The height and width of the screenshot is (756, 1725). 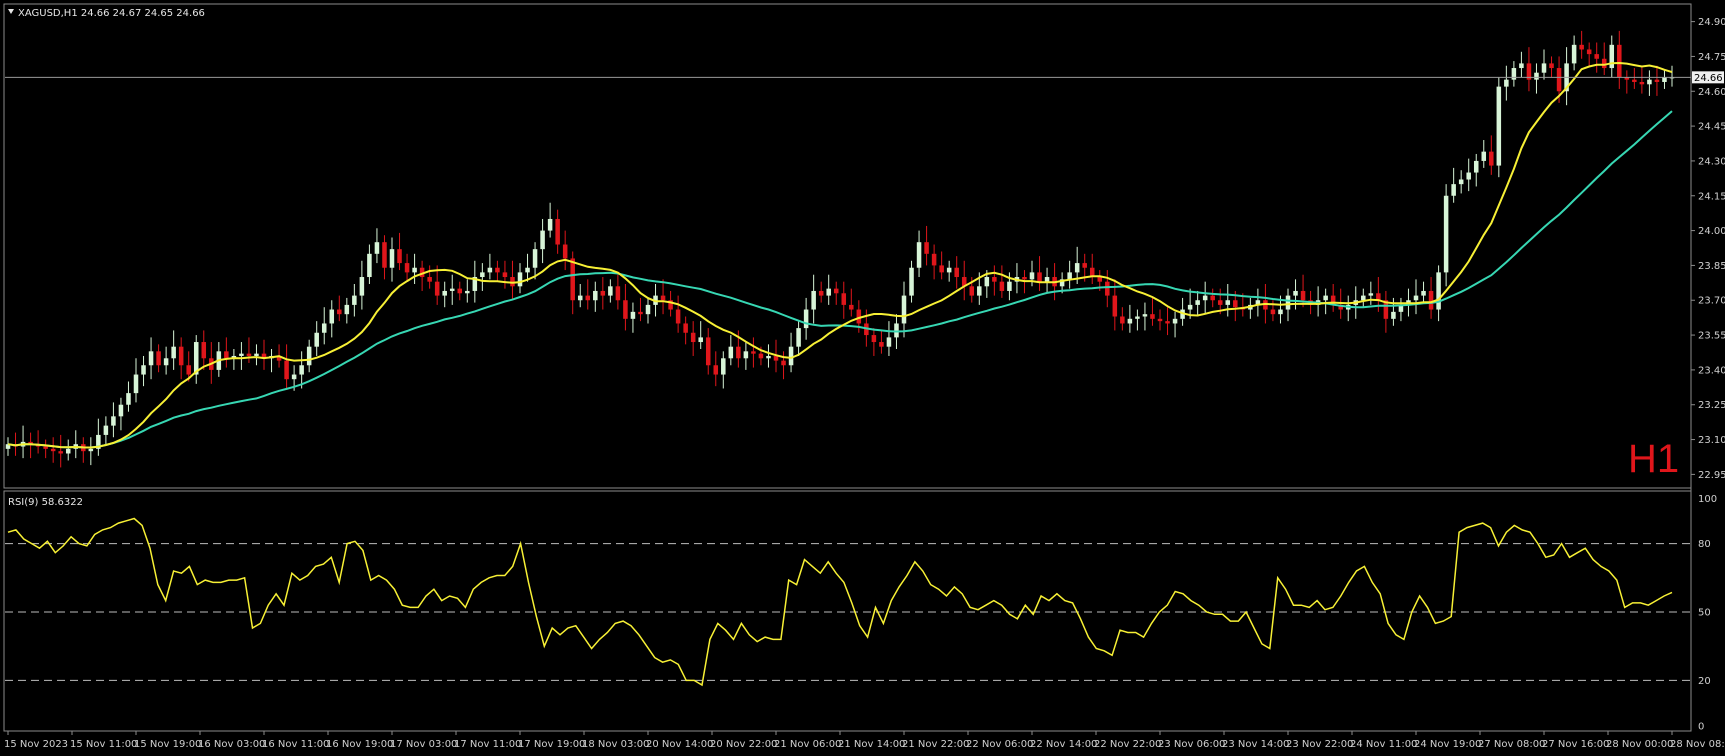 What do you see at coordinates (999, 744) in the screenshot?
I see `time-tick-label: 22 Nov 06:00` at bounding box center [999, 744].